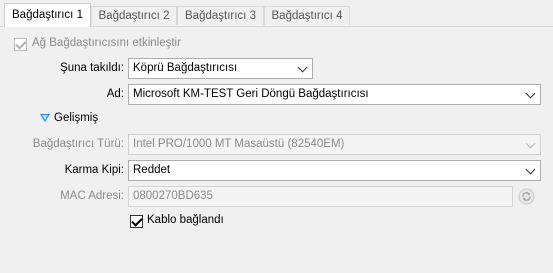 Image resolution: width=553 pixels, height=273 pixels. Describe the element at coordinates (334, 170) in the screenshot. I see `promiscuous-mode-select: Reddet` at that location.